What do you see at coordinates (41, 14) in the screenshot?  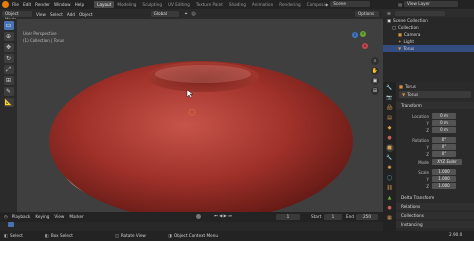 I see `menu-view: View` at bounding box center [41, 14].